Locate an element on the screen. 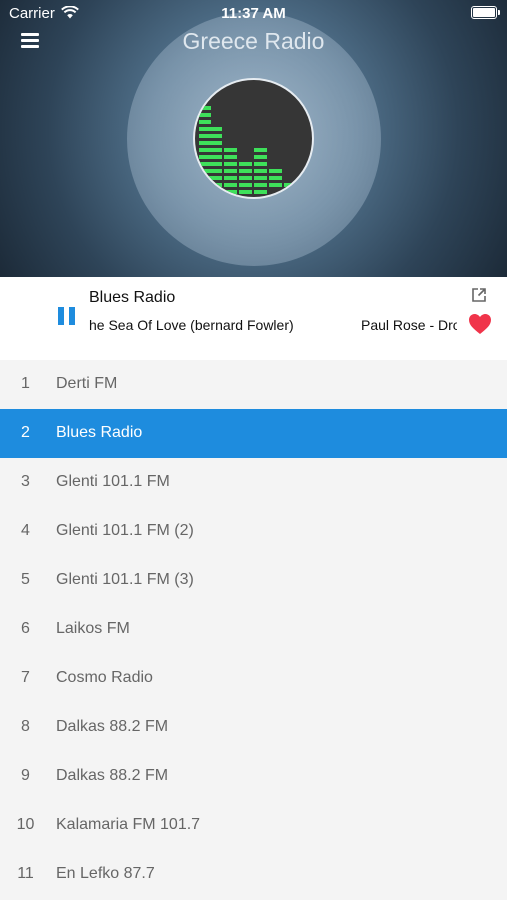  page-title: Greece Radio is located at coordinates (253, 41).